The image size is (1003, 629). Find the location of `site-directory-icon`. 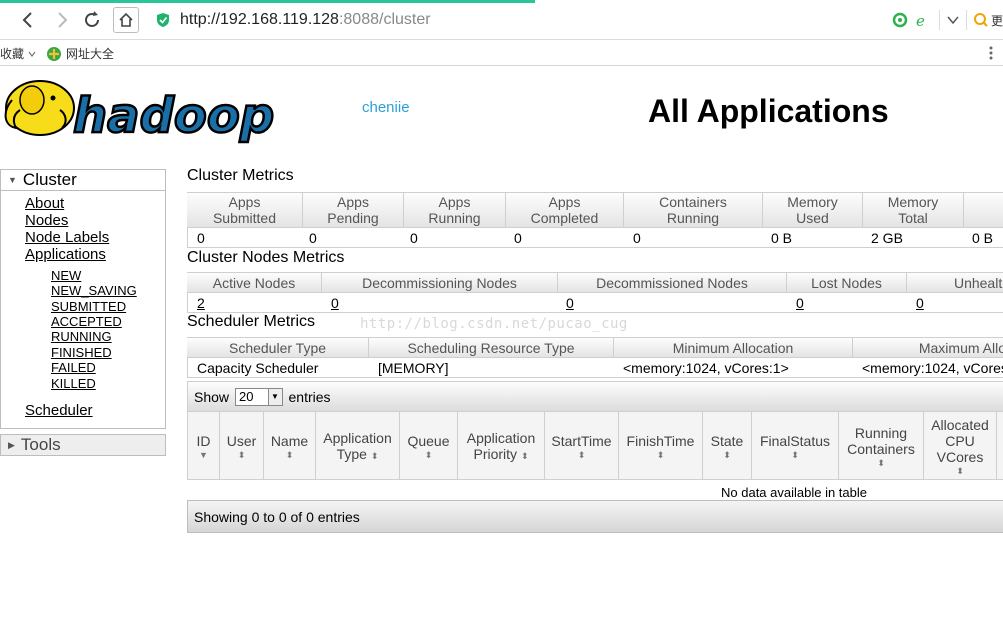

site-directory-icon is located at coordinates (54, 53).